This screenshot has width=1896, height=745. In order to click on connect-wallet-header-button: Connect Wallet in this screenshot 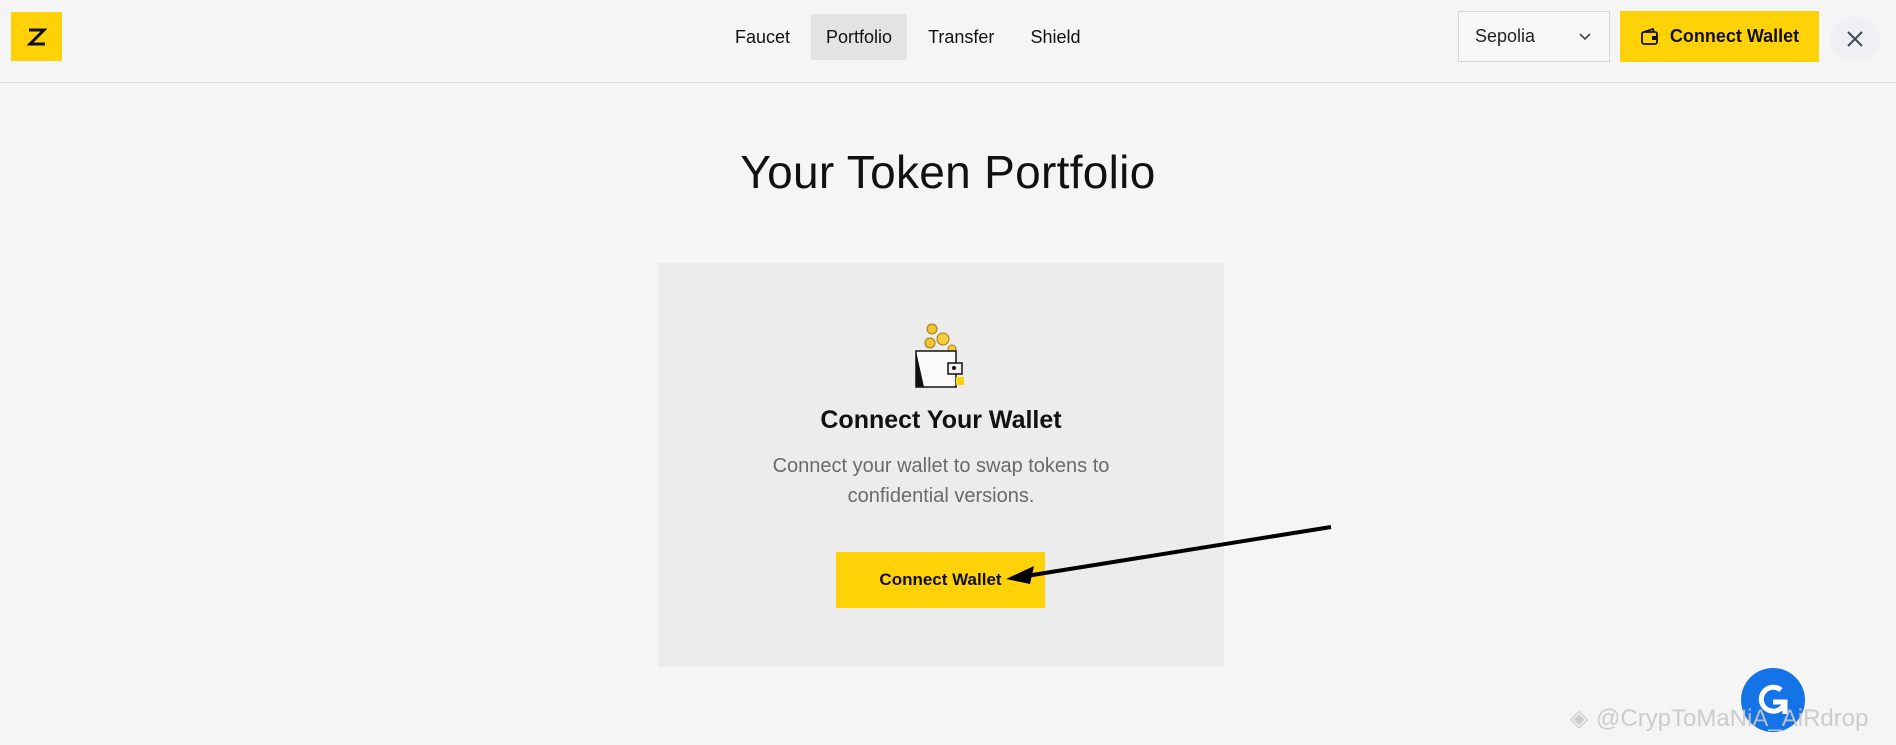, I will do `click(1719, 36)`.